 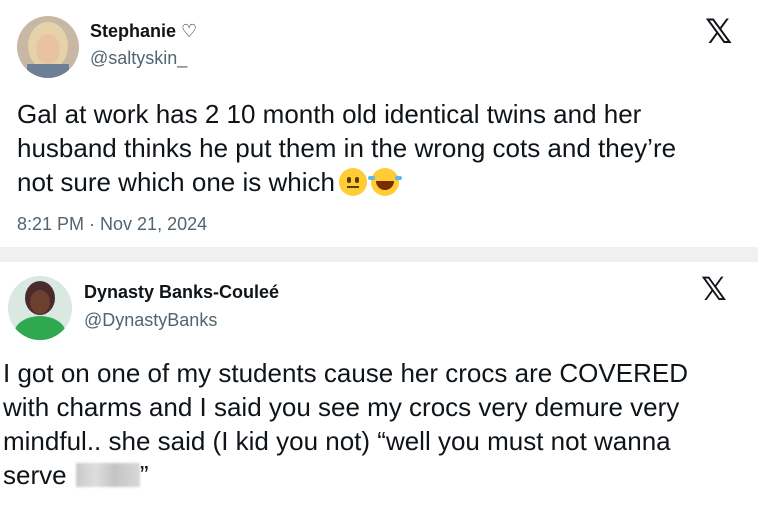 What do you see at coordinates (138, 58) in the screenshot?
I see `user-handle: @saltyskin_` at bounding box center [138, 58].